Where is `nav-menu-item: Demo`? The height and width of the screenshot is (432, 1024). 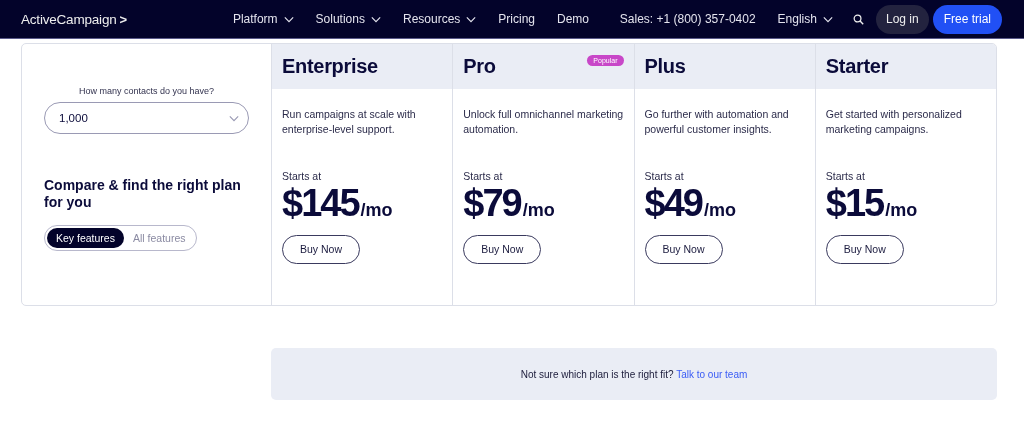
nav-menu-item: Demo is located at coordinates (573, 19).